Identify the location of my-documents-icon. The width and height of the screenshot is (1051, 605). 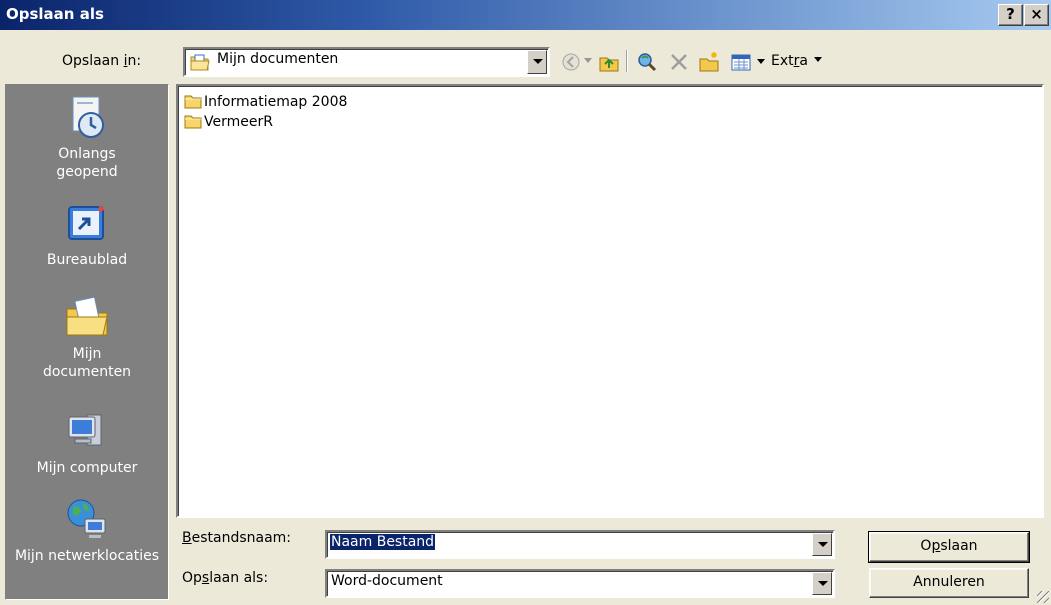
(87, 316).